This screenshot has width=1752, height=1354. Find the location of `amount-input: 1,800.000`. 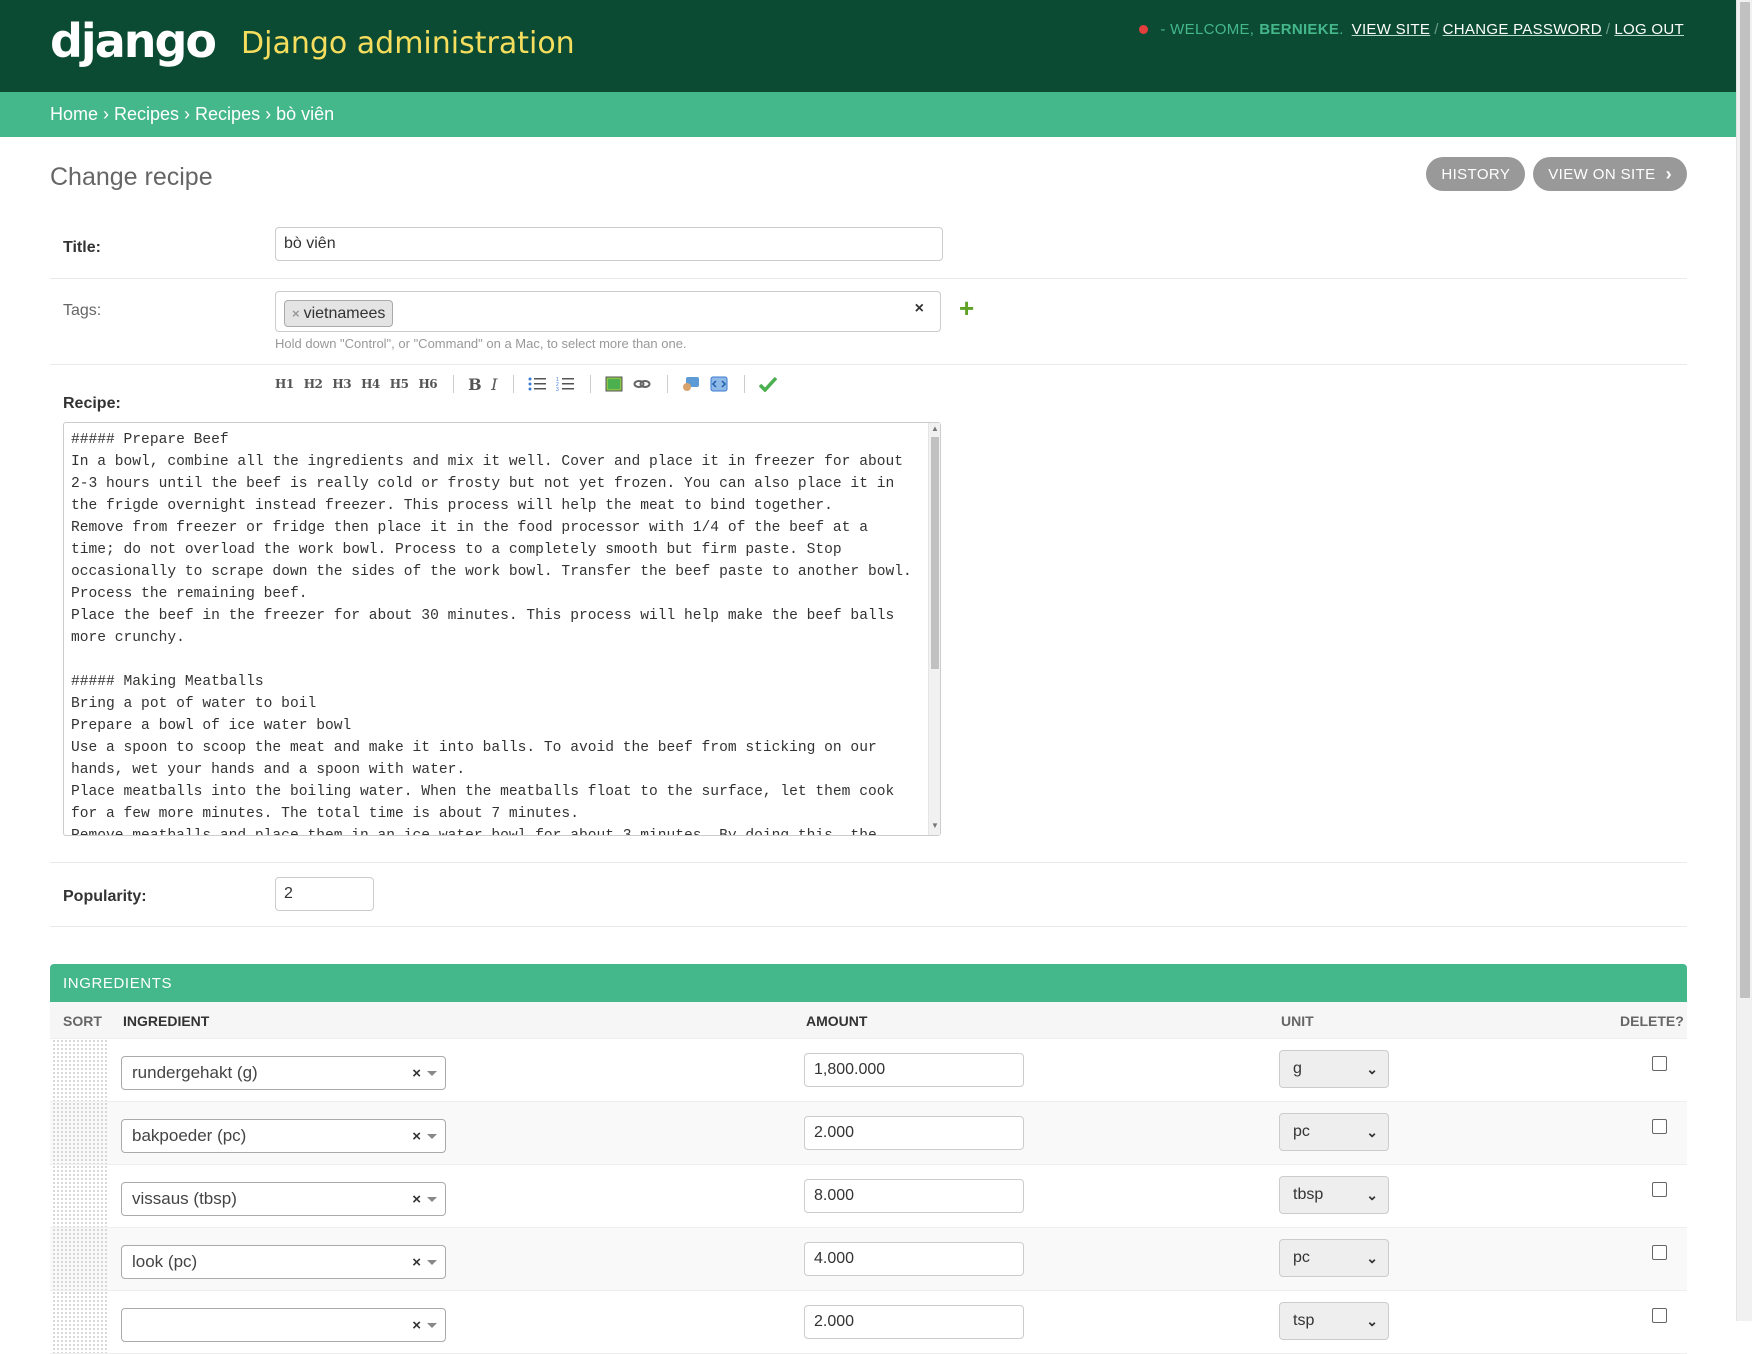

amount-input: 1,800.000 is located at coordinates (914, 1070).